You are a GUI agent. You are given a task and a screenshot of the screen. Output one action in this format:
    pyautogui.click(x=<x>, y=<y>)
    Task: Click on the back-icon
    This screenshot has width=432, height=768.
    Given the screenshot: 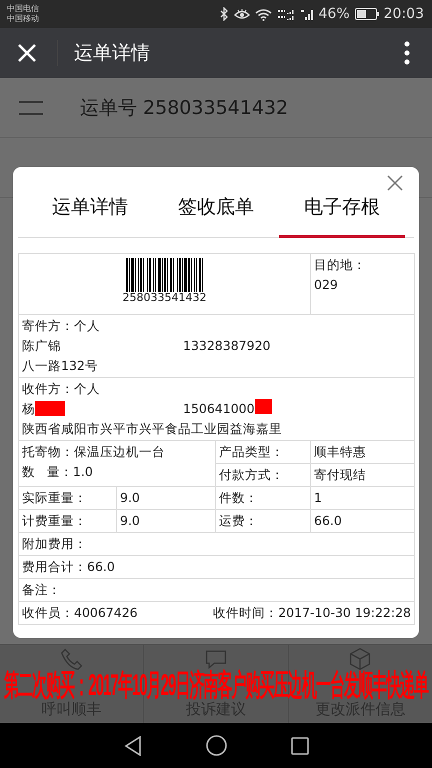 What is the action you would take?
    pyautogui.click(x=133, y=746)
    